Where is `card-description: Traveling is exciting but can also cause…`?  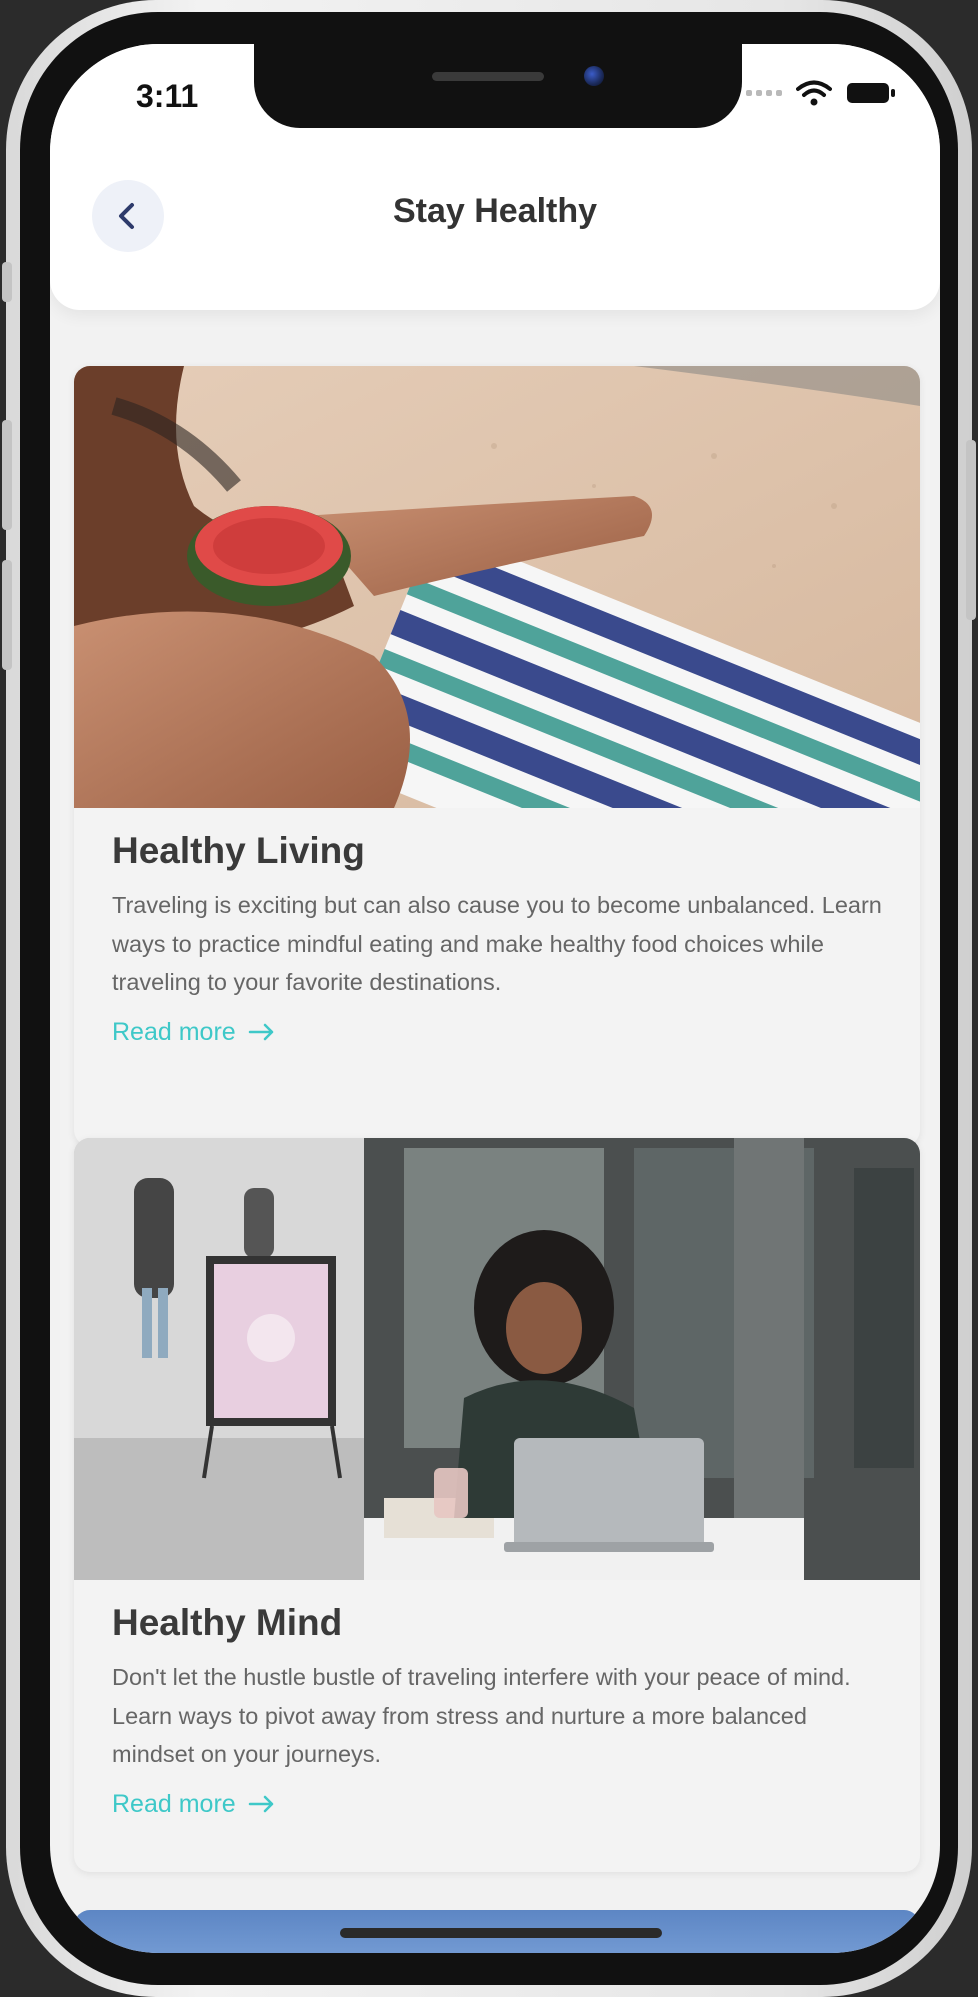 card-description: Traveling is exciting but can also cause… is located at coordinates (497, 943).